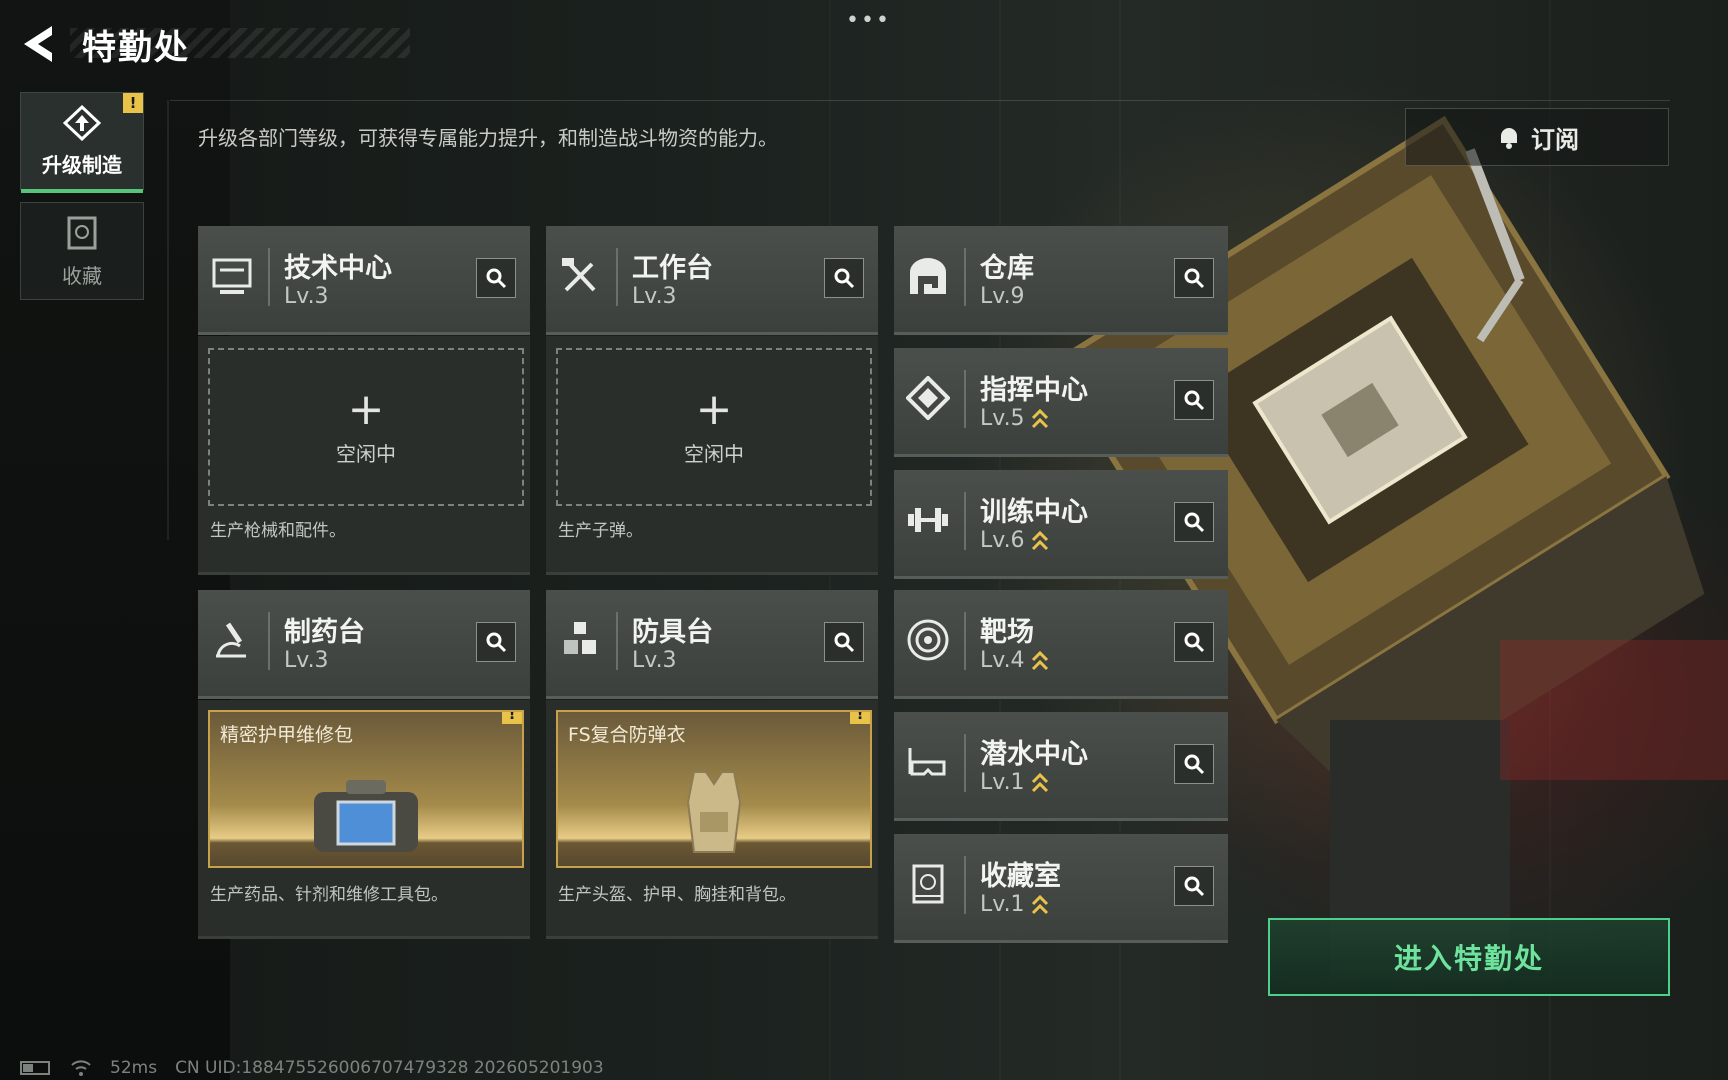 This screenshot has width=1728, height=1080. Describe the element at coordinates (82, 251) in the screenshot. I see `sidebar-tab-collection: 收藏` at that location.